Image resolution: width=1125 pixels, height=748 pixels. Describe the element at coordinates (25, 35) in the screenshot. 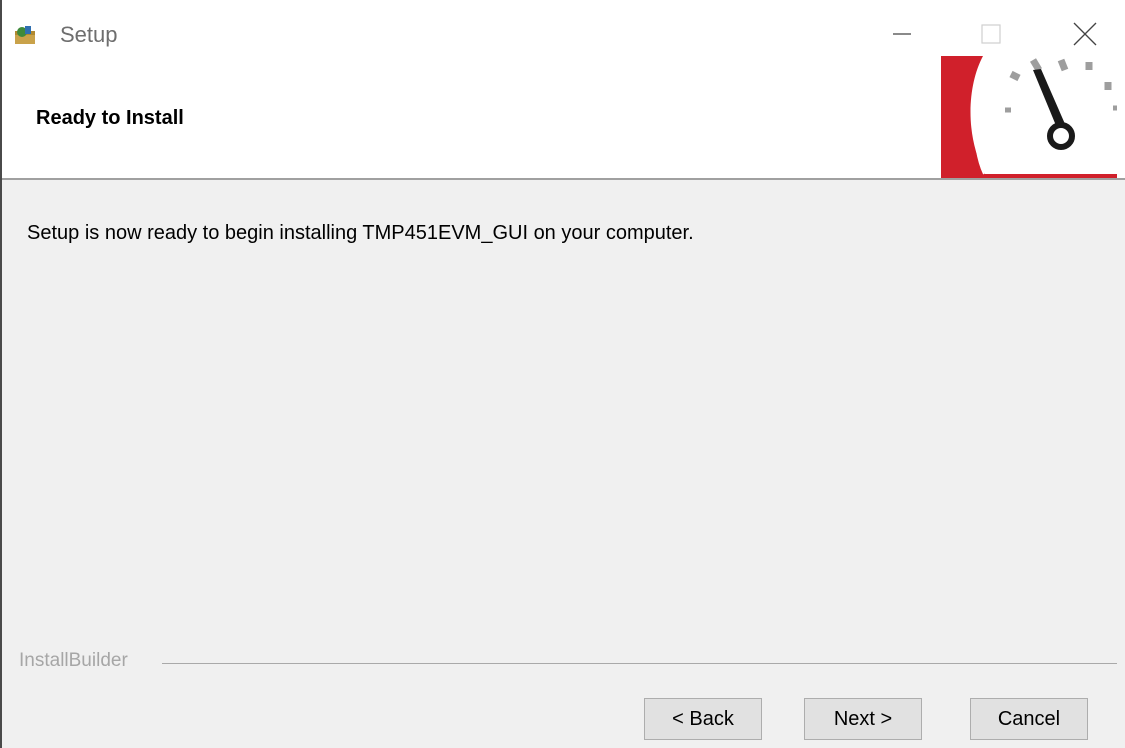

I see `setup-app-icon` at that location.